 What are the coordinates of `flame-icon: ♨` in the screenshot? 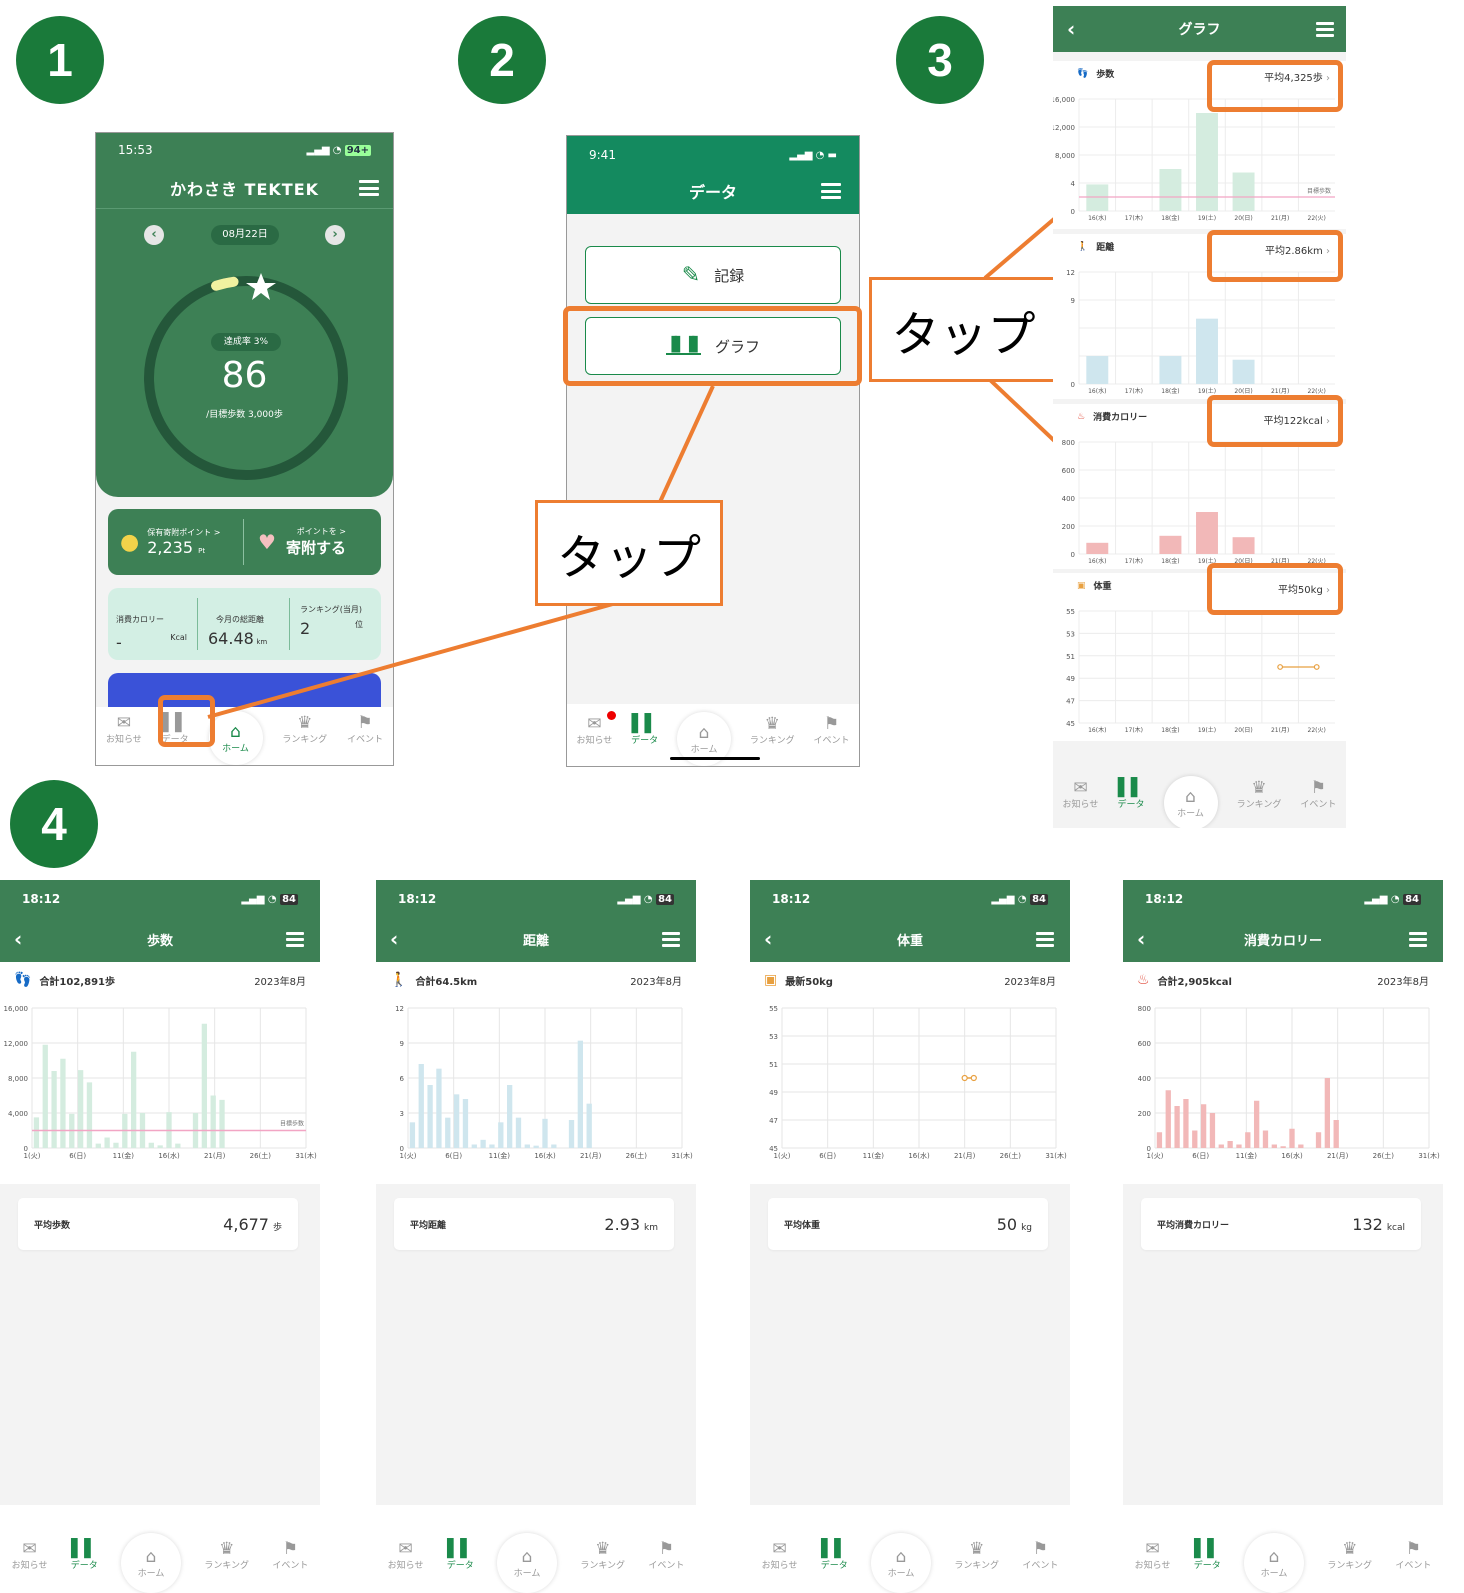 It's located at (1143, 980).